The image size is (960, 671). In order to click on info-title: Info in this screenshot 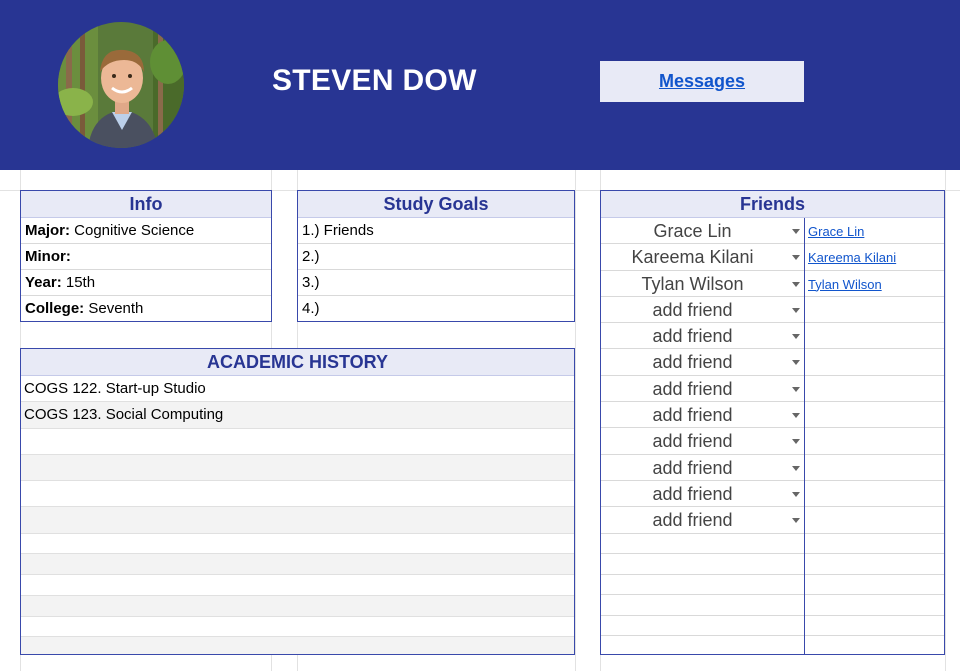, I will do `click(146, 204)`.